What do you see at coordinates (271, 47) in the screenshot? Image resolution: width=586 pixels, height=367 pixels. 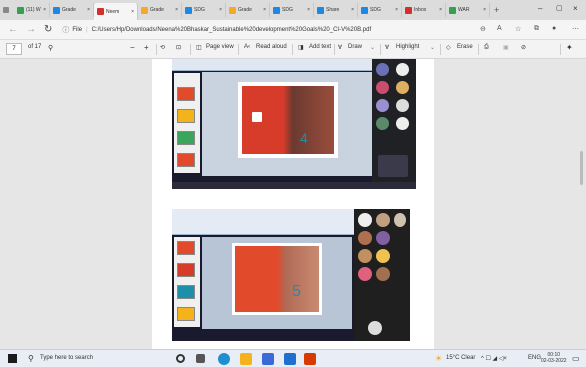 I see `read-aloud-button: Read aloud` at bounding box center [271, 47].